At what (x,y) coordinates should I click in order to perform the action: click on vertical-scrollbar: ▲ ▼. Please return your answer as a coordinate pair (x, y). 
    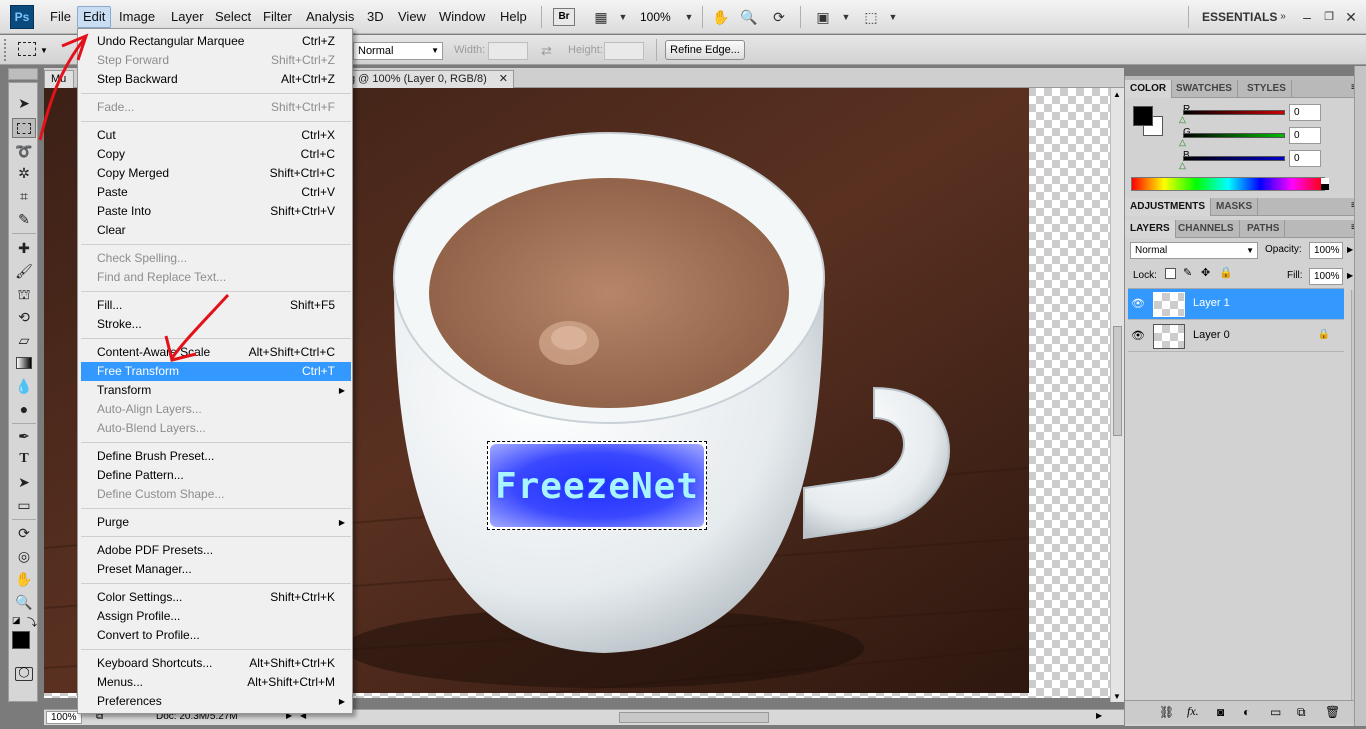
    Looking at the image, I should click on (1117, 395).